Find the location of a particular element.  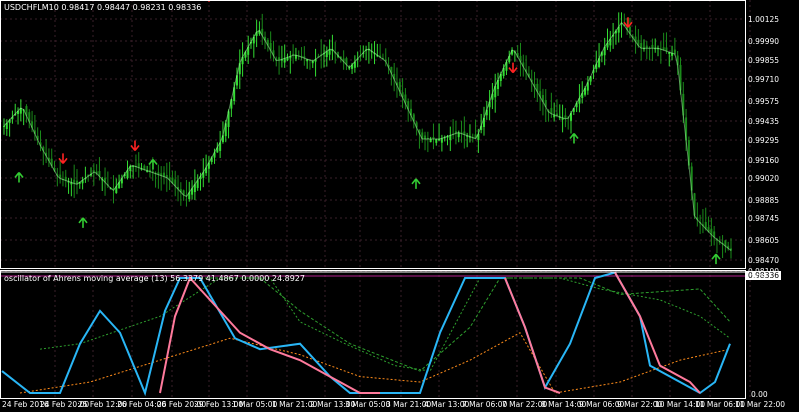

price-axis-label: 0.98605 is located at coordinates (764, 240).